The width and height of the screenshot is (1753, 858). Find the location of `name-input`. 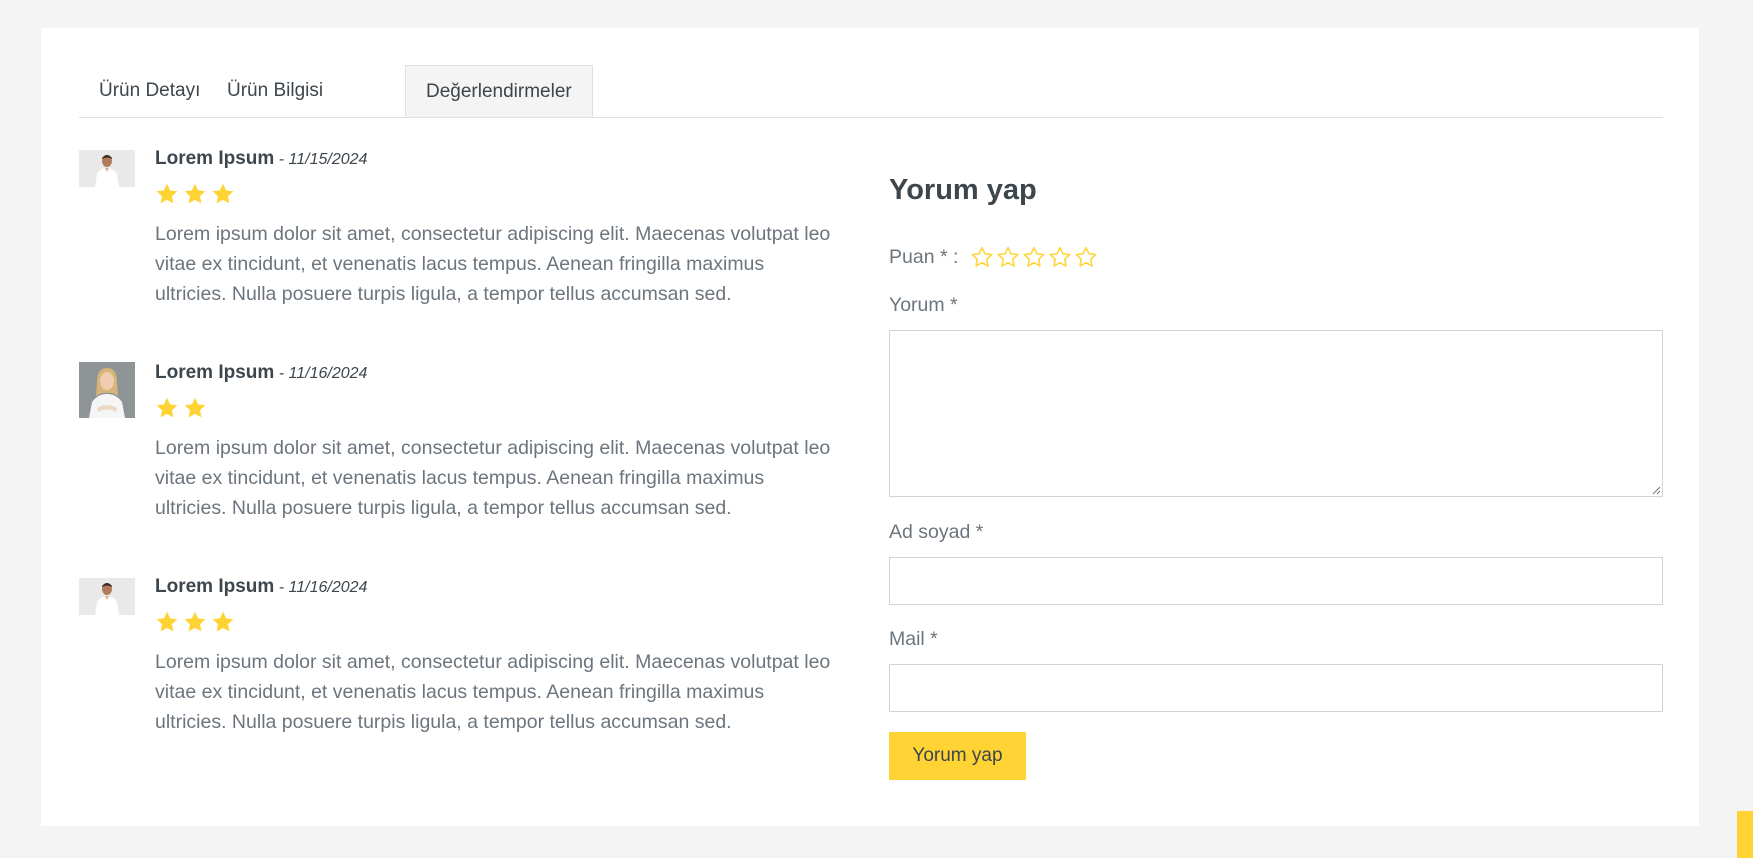

name-input is located at coordinates (1276, 581).